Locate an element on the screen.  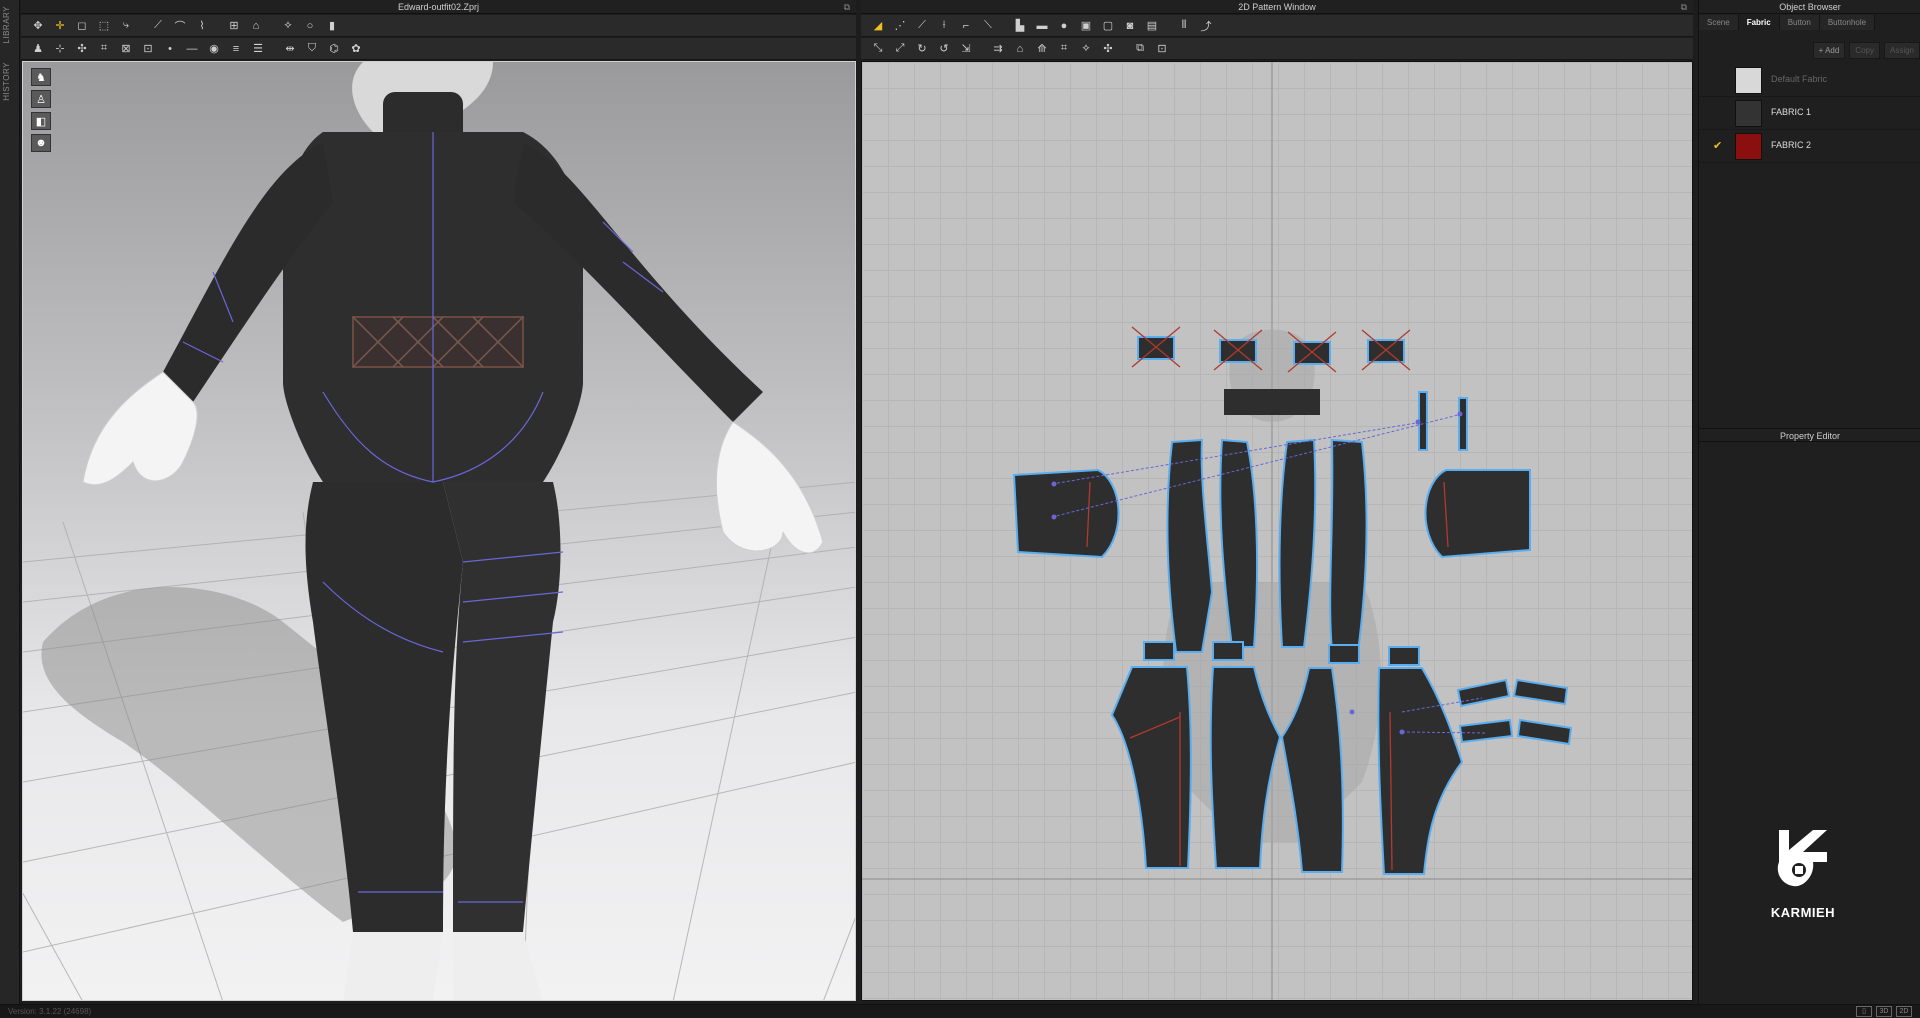
layout-icon: ⊡ is located at coordinates (1162, 49).